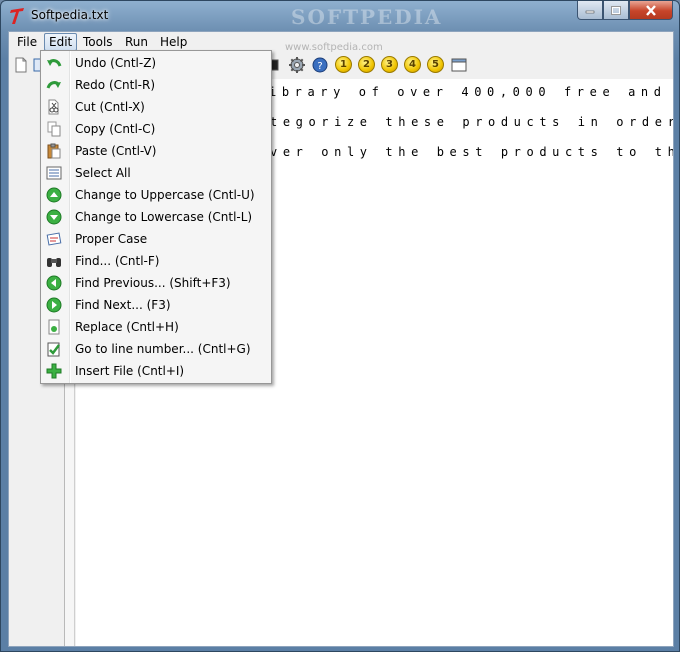 The height and width of the screenshot is (652, 680). I want to click on bookmark-4-icon: 4, so click(412, 64).